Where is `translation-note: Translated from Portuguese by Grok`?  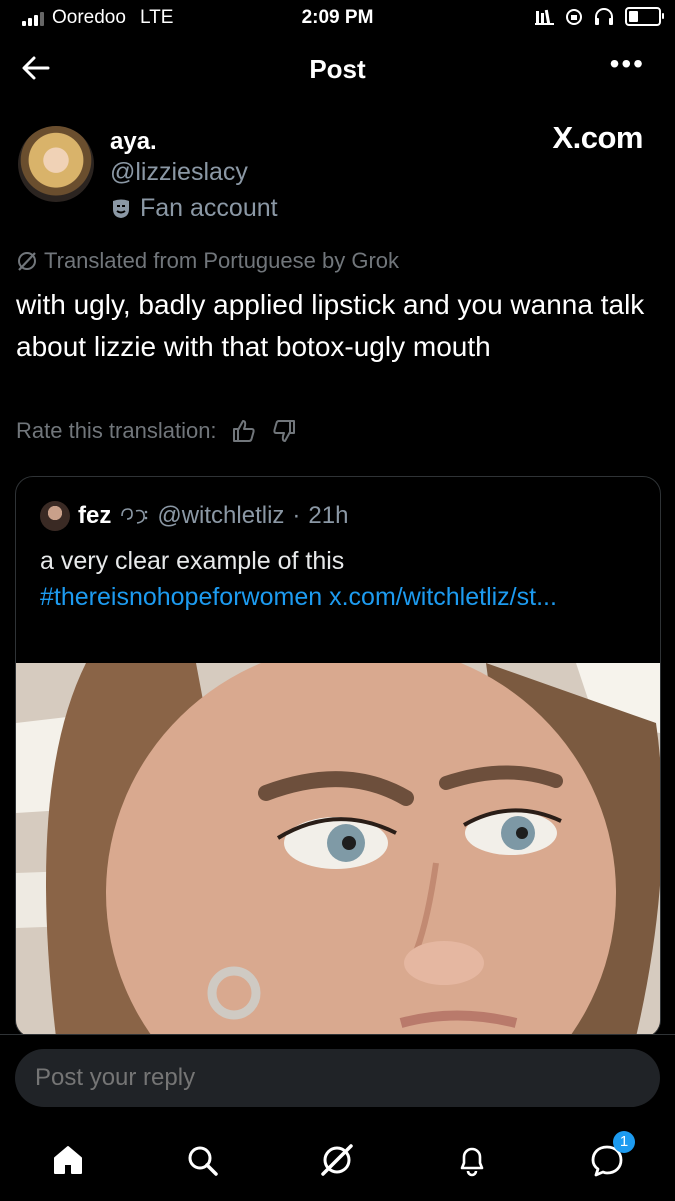 translation-note: Translated from Portuguese by Grok is located at coordinates (207, 261).